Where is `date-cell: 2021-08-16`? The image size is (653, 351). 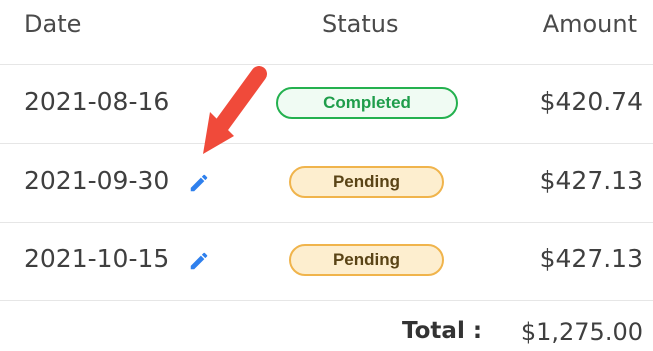 date-cell: 2021-08-16 is located at coordinates (97, 101).